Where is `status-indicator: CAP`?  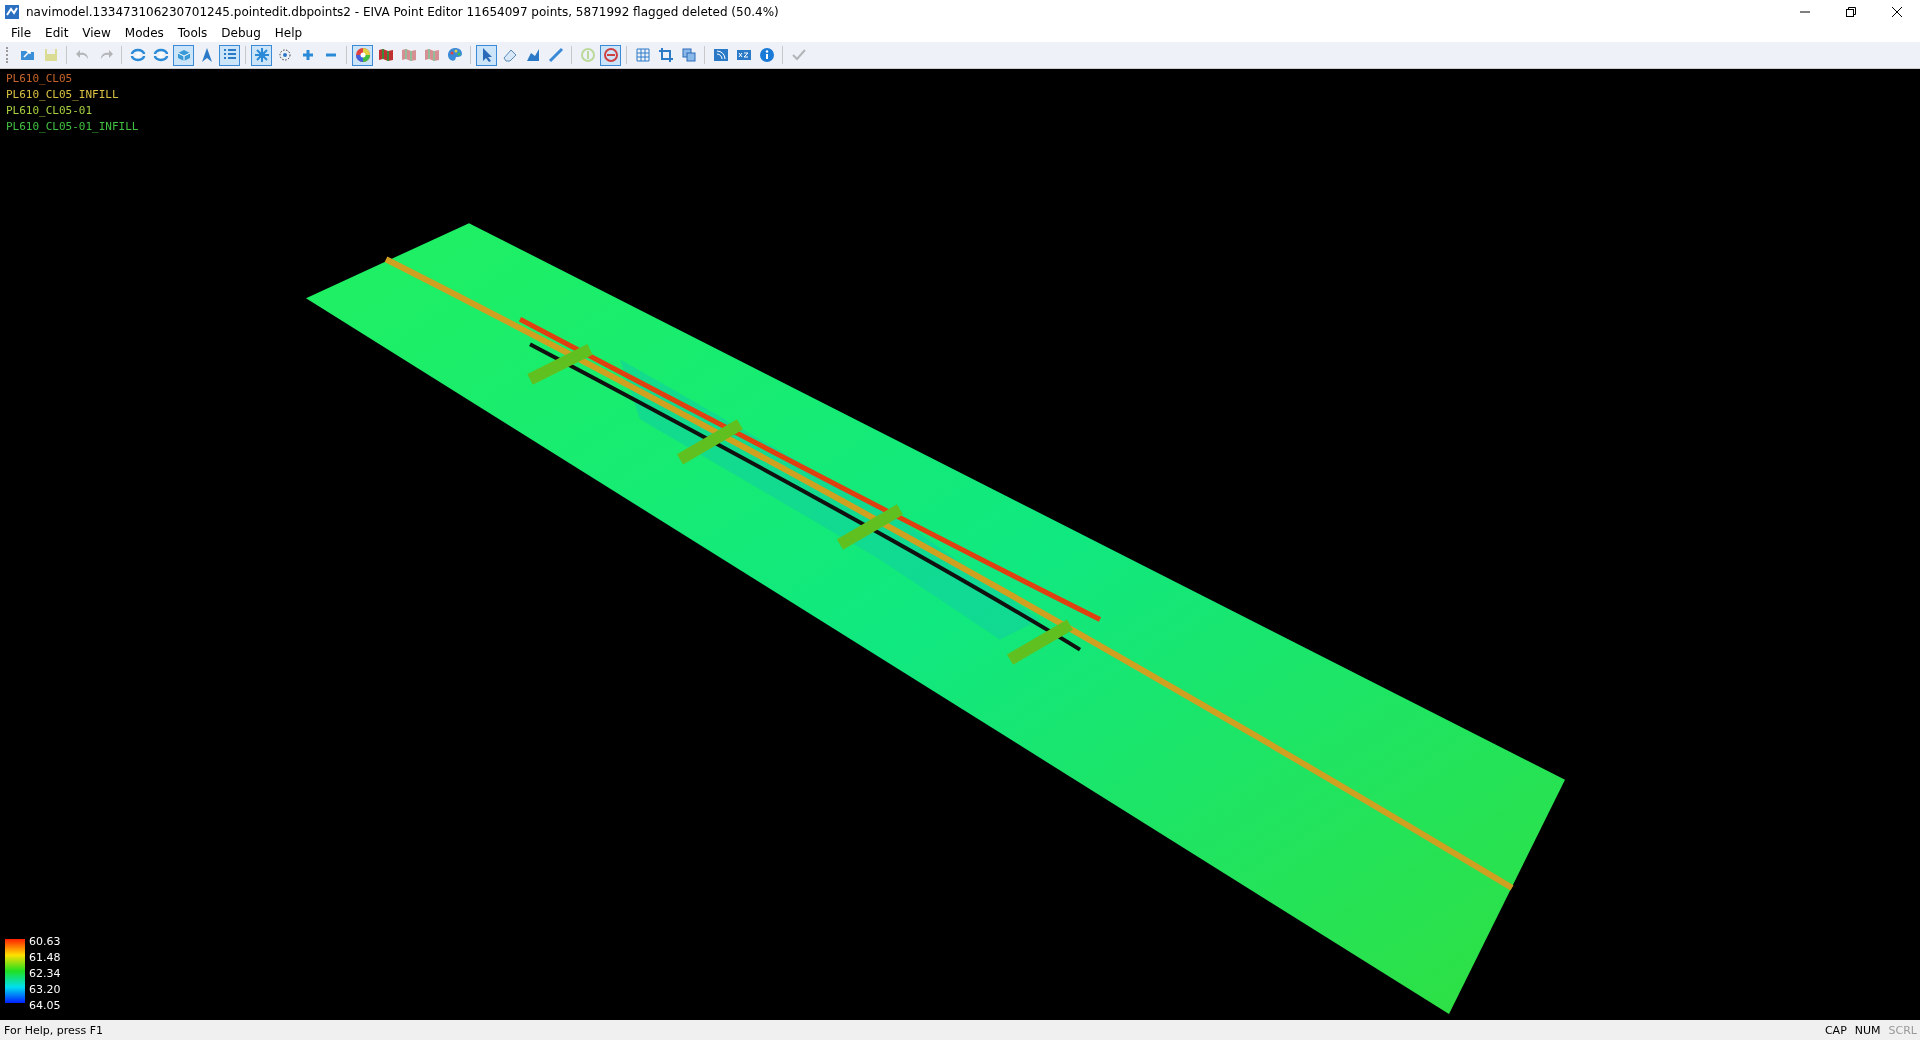
status-indicator: CAP is located at coordinates (1835, 1030).